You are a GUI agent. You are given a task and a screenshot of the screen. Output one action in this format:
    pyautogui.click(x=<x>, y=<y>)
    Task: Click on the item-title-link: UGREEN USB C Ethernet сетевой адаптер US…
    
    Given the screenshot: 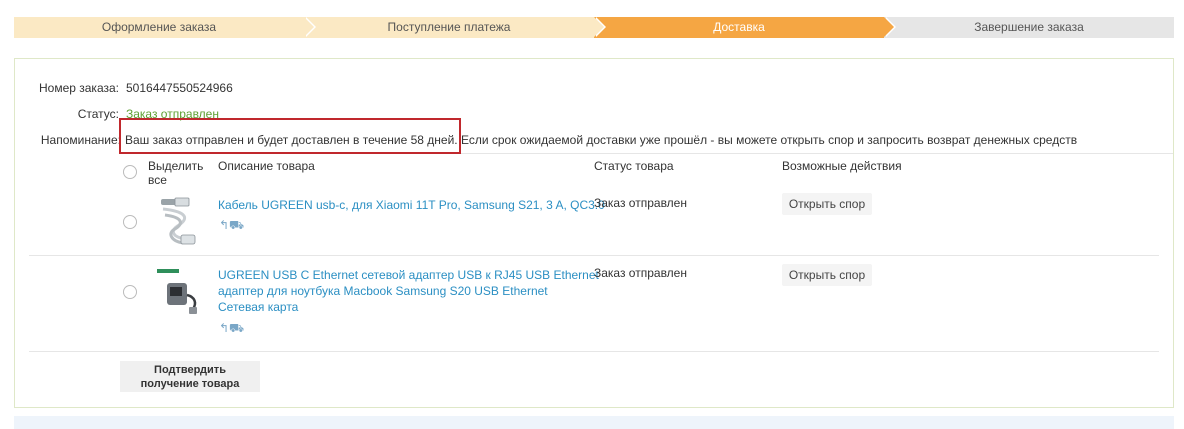 What is the action you would take?
    pyautogui.click(x=408, y=275)
    